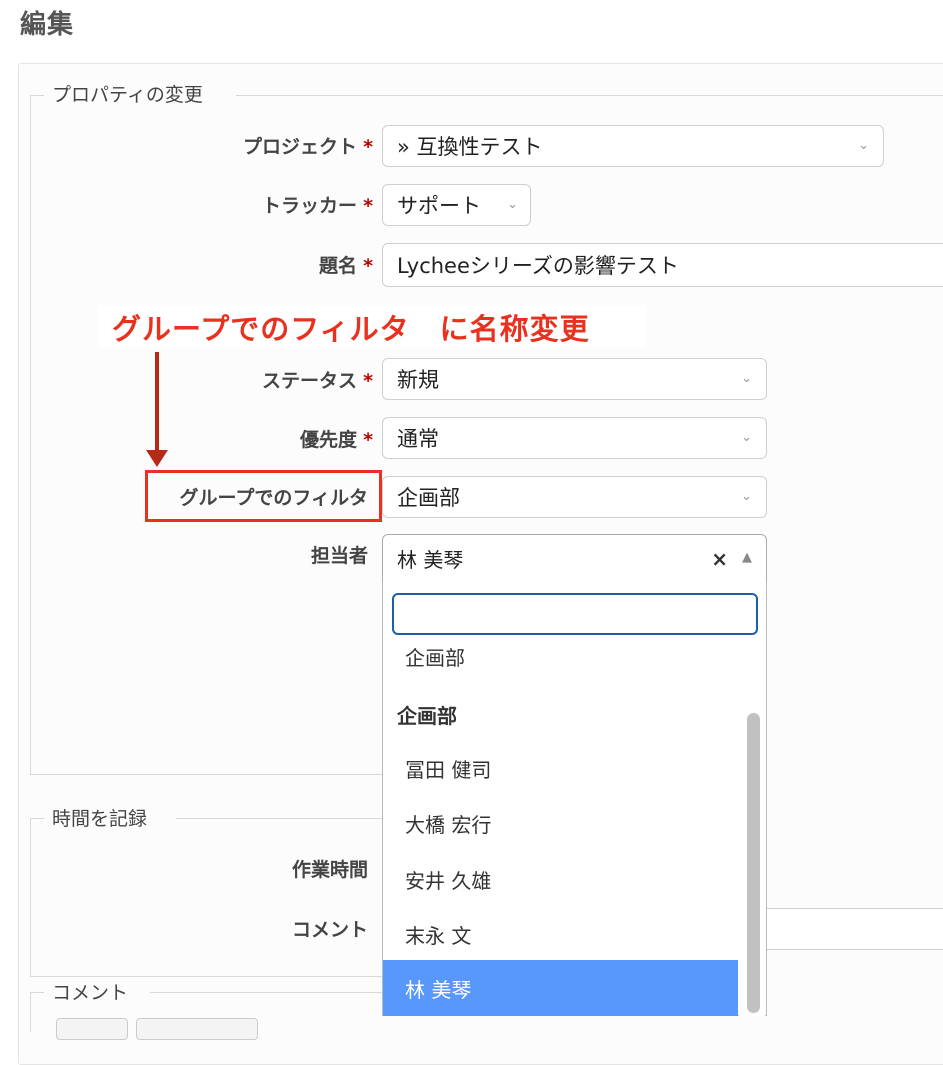 This screenshot has width=943, height=1065. I want to click on clear-icon: ×, so click(719, 559).